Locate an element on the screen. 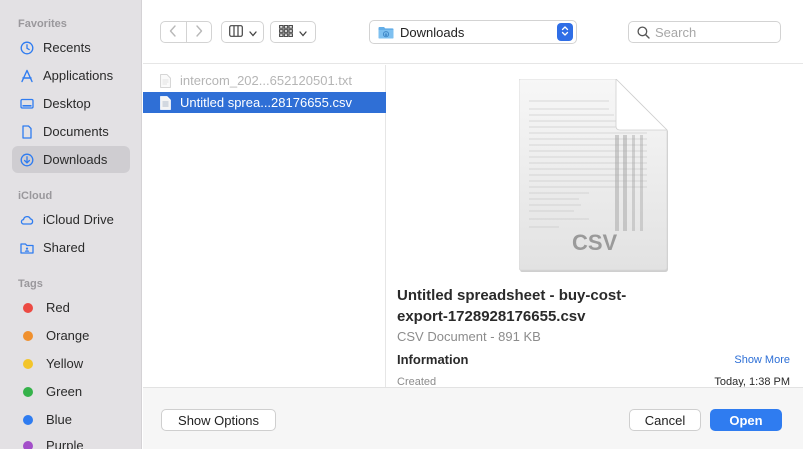 The image size is (803, 449). file-row-intercom: intercom_202...652120501.txt is located at coordinates (264, 80).